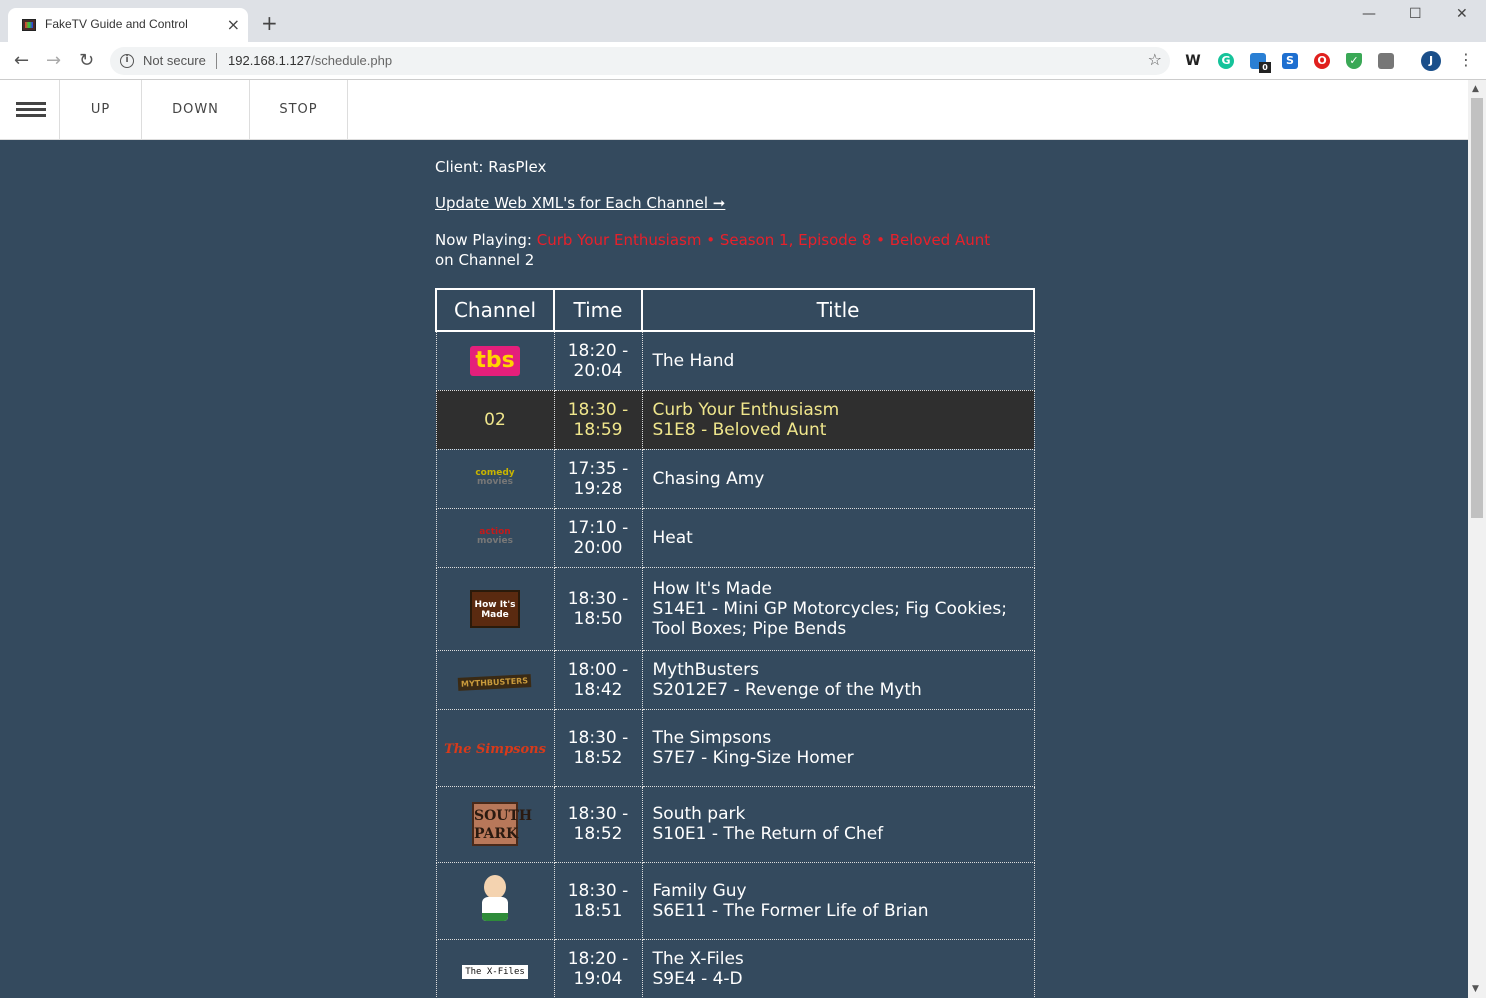 This screenshot has height=998, width=1486. What do you see at coordinates (1322, 61) in the screenshot?
I see `opera-extension-icon: O` at bounding box center [1322, 61].